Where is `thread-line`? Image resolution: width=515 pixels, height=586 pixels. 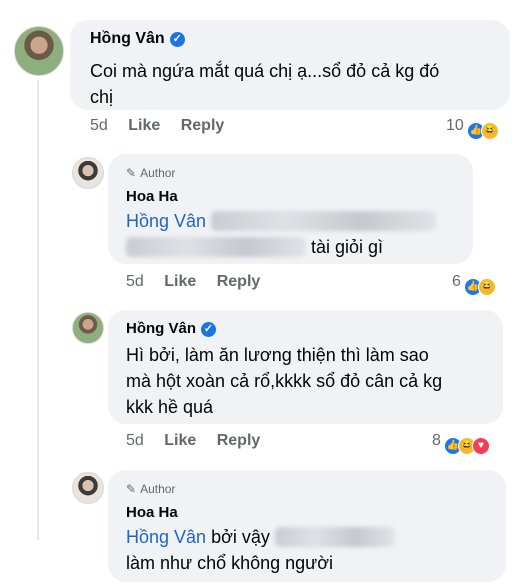
thread-line is located at coordinates (38, 310).